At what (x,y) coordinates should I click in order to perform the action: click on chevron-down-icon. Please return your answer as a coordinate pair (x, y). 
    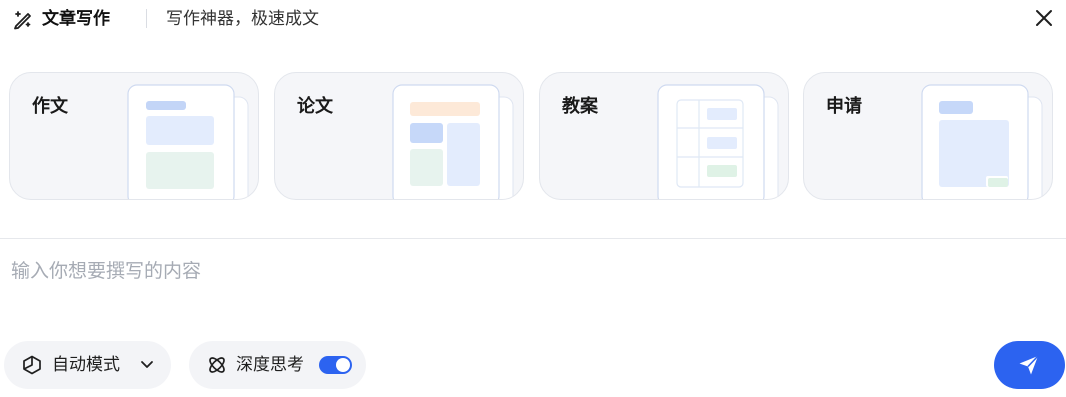
    Looking at the image, I should click on (147, 364).